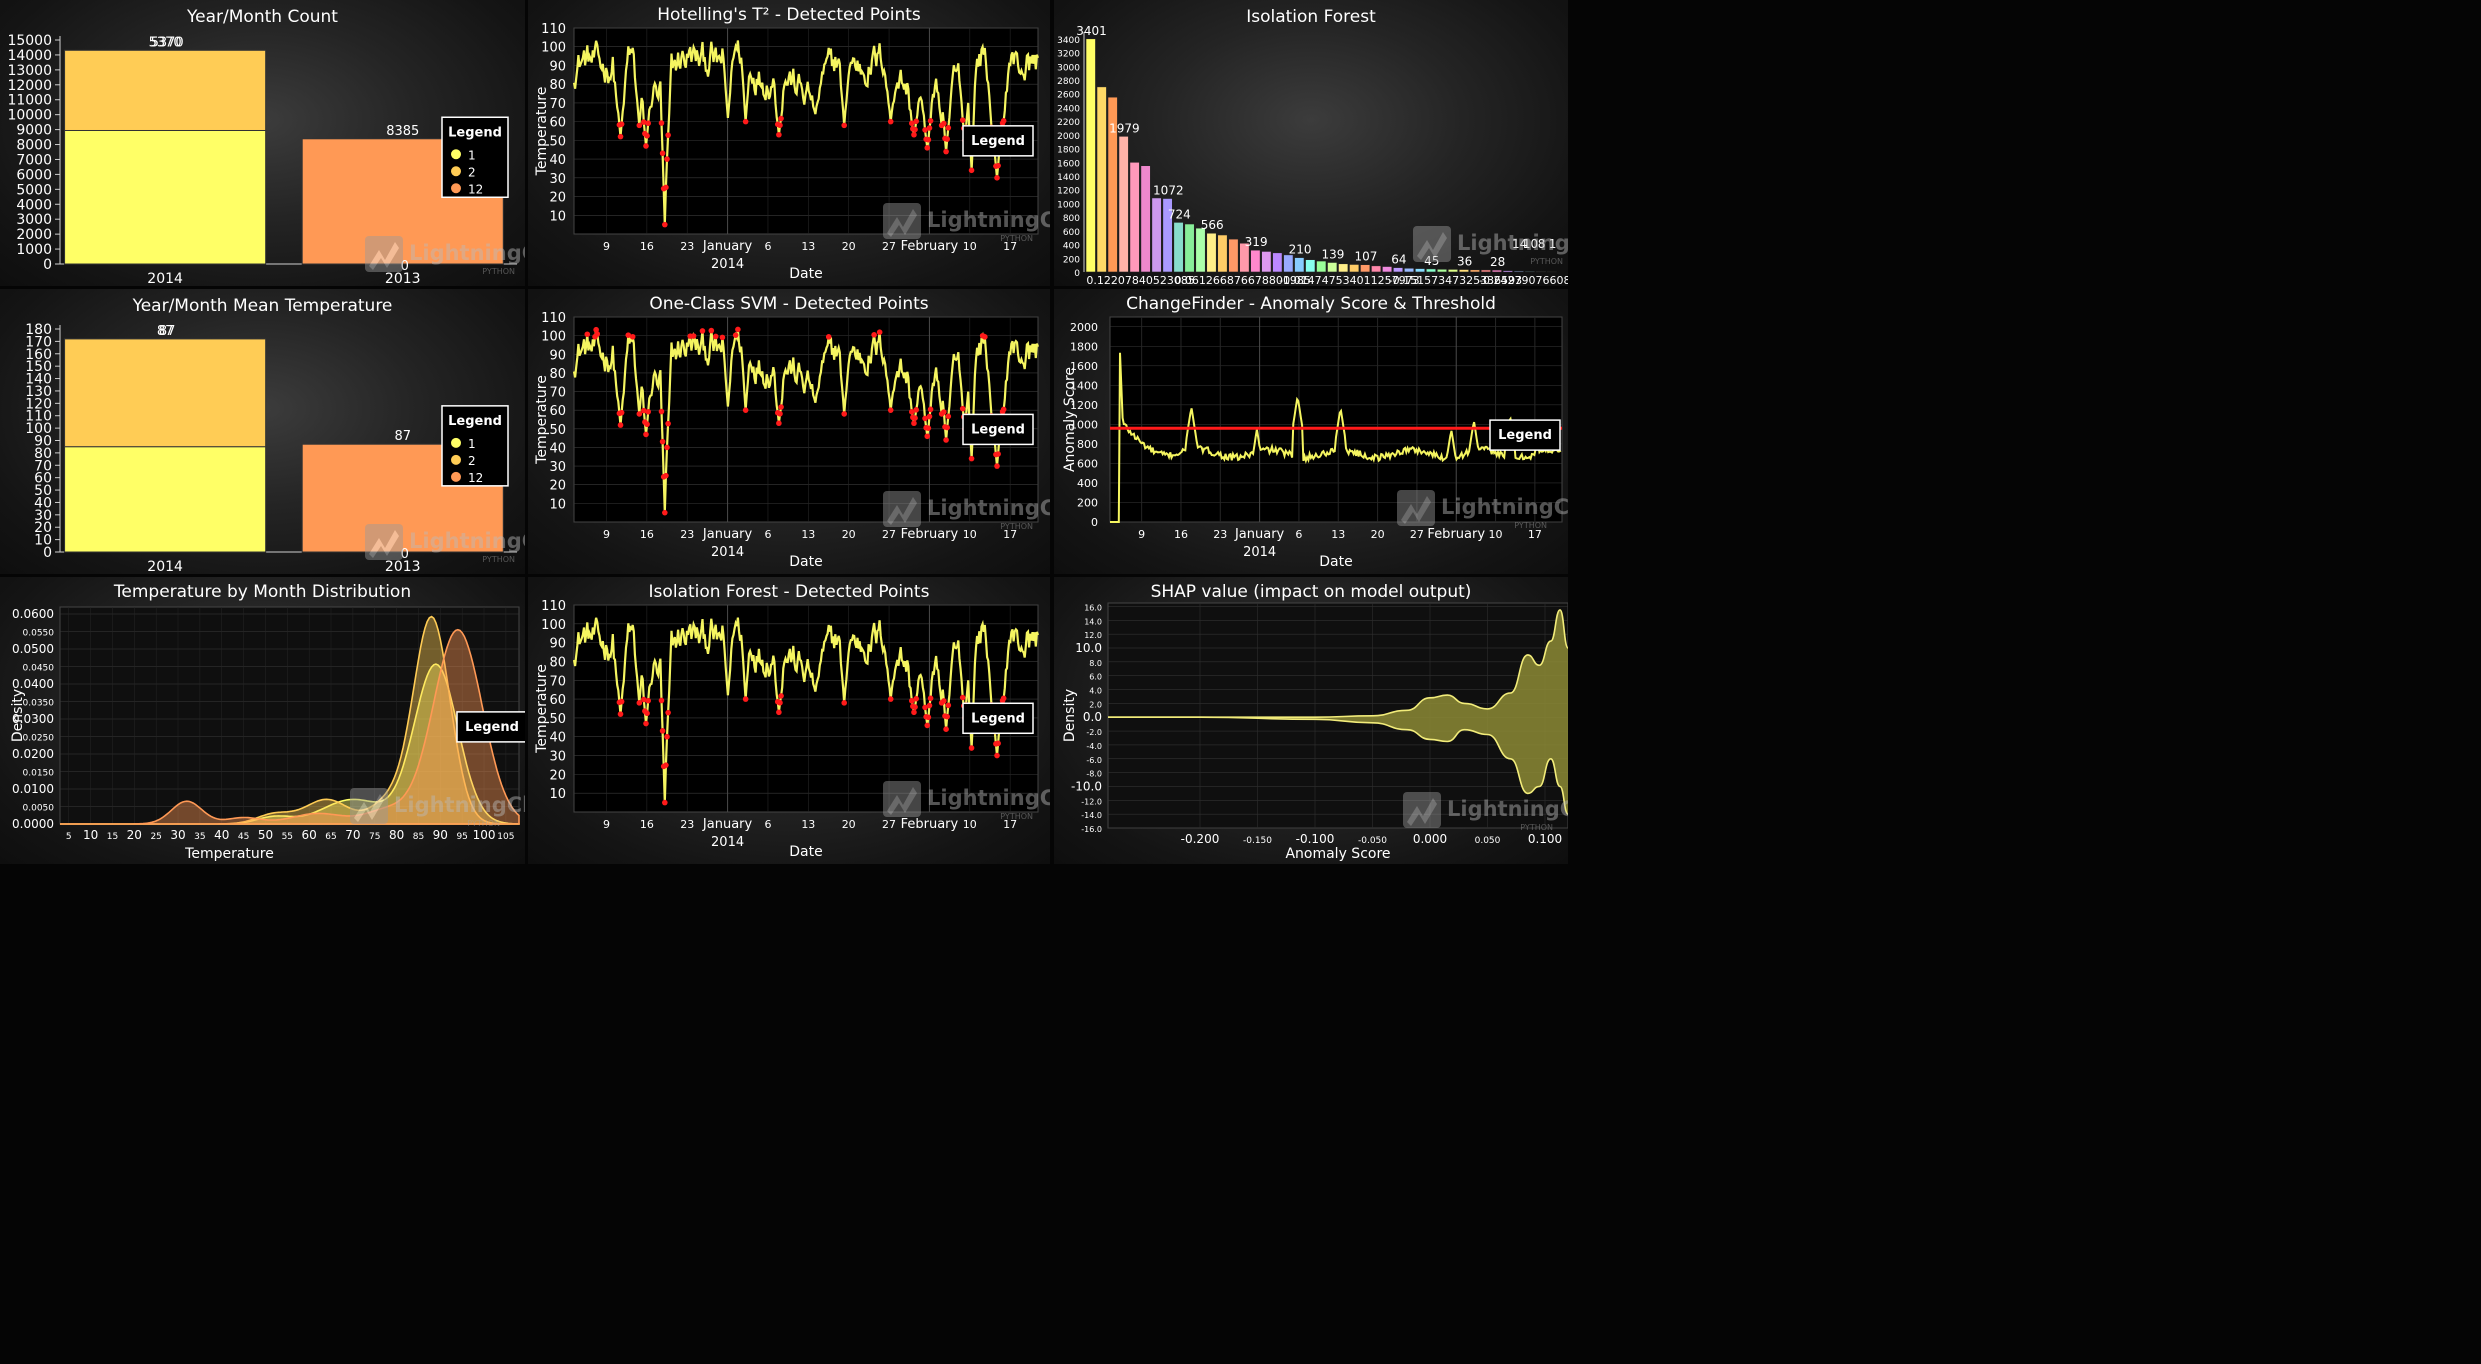 Image resolution: width=2481 pixels, height=1364 pixels. I want to click on x-tick-label: January, so click(727, 534).